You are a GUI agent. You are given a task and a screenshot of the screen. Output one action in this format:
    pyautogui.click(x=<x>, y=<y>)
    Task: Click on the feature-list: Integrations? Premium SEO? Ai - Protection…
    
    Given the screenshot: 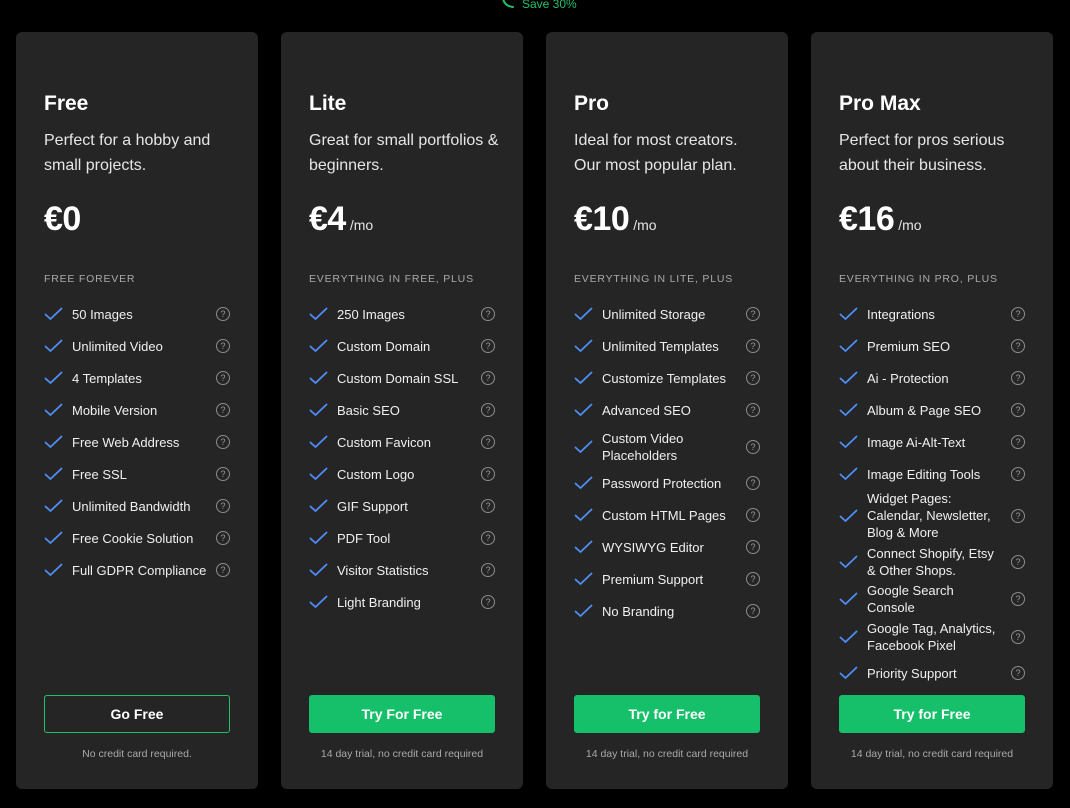 What is the action you would take?
    pyautogui.click(x=932, y=493)
    